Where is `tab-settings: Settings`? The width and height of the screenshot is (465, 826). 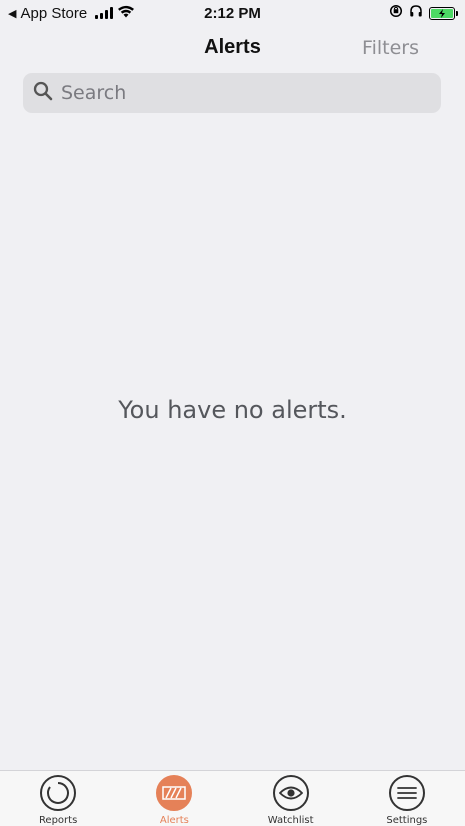
tab-settings: Settings is located at coordinates (407, 798).